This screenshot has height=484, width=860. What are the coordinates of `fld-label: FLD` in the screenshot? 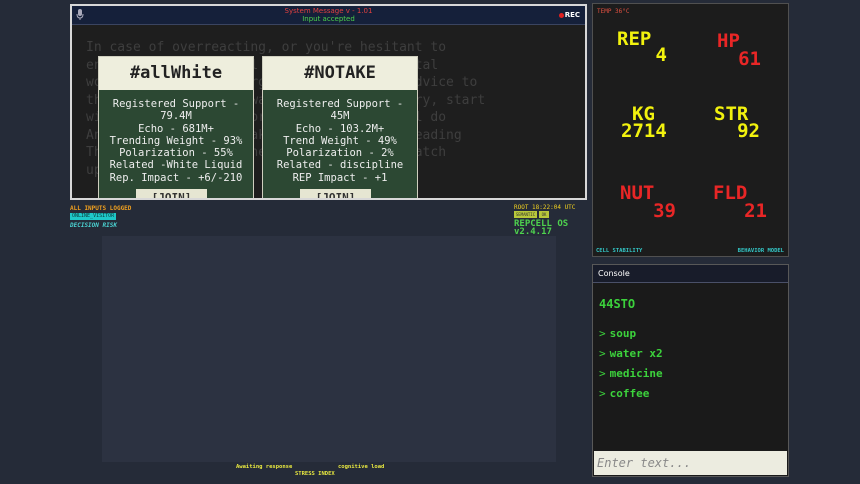 It's located at (730, 193).